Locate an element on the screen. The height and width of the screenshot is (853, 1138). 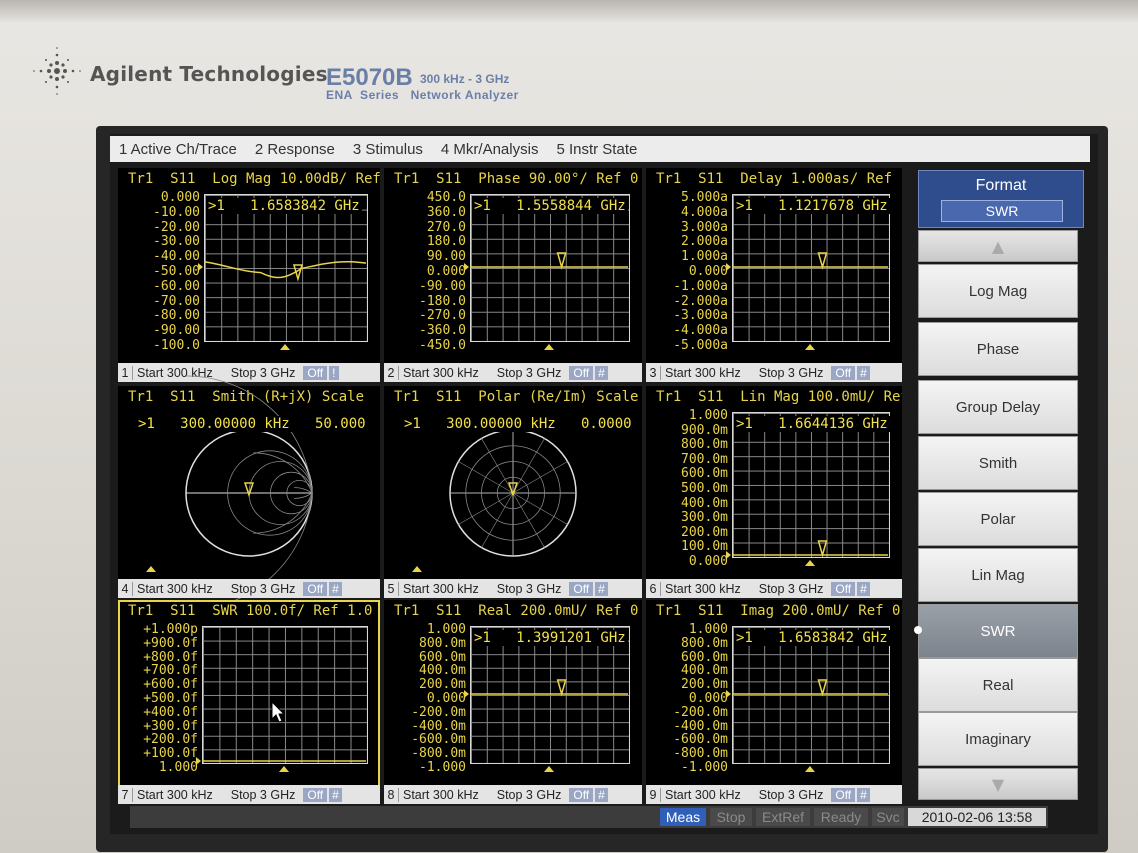
trace-layer is located at coordinates (281, 764).